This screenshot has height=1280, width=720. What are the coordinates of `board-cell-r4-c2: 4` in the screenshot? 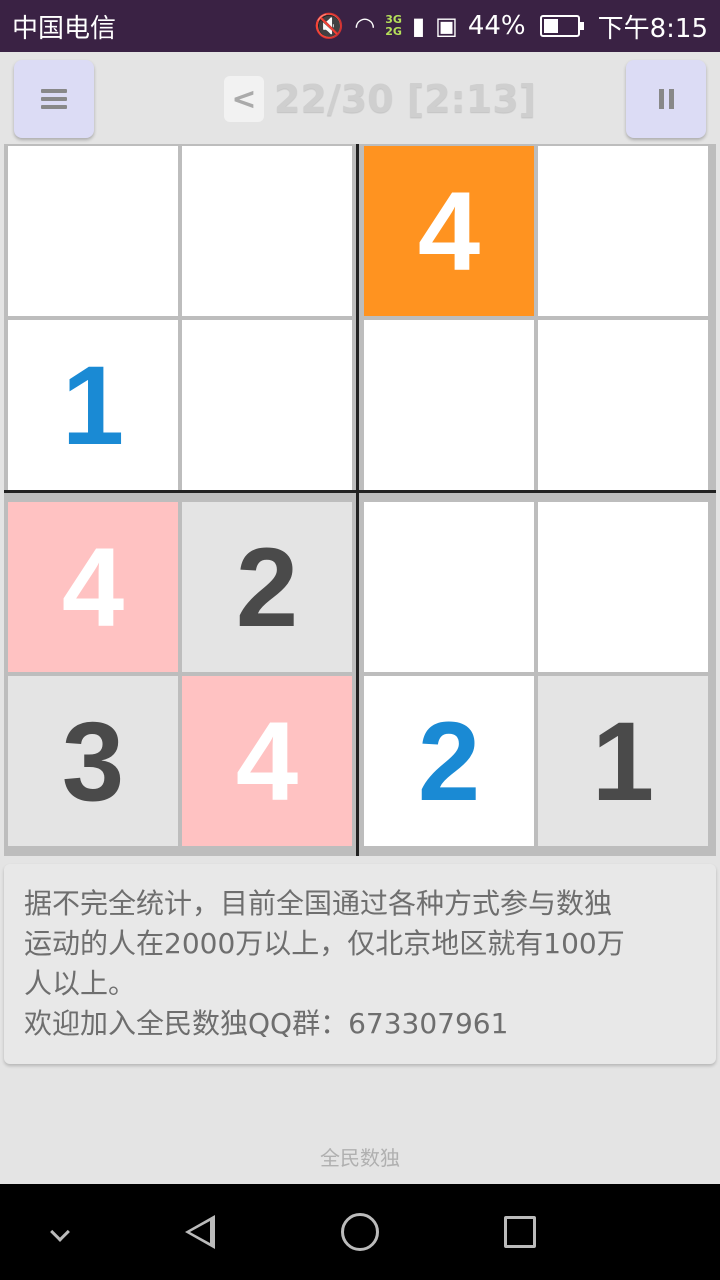 It's located at (267, 761).